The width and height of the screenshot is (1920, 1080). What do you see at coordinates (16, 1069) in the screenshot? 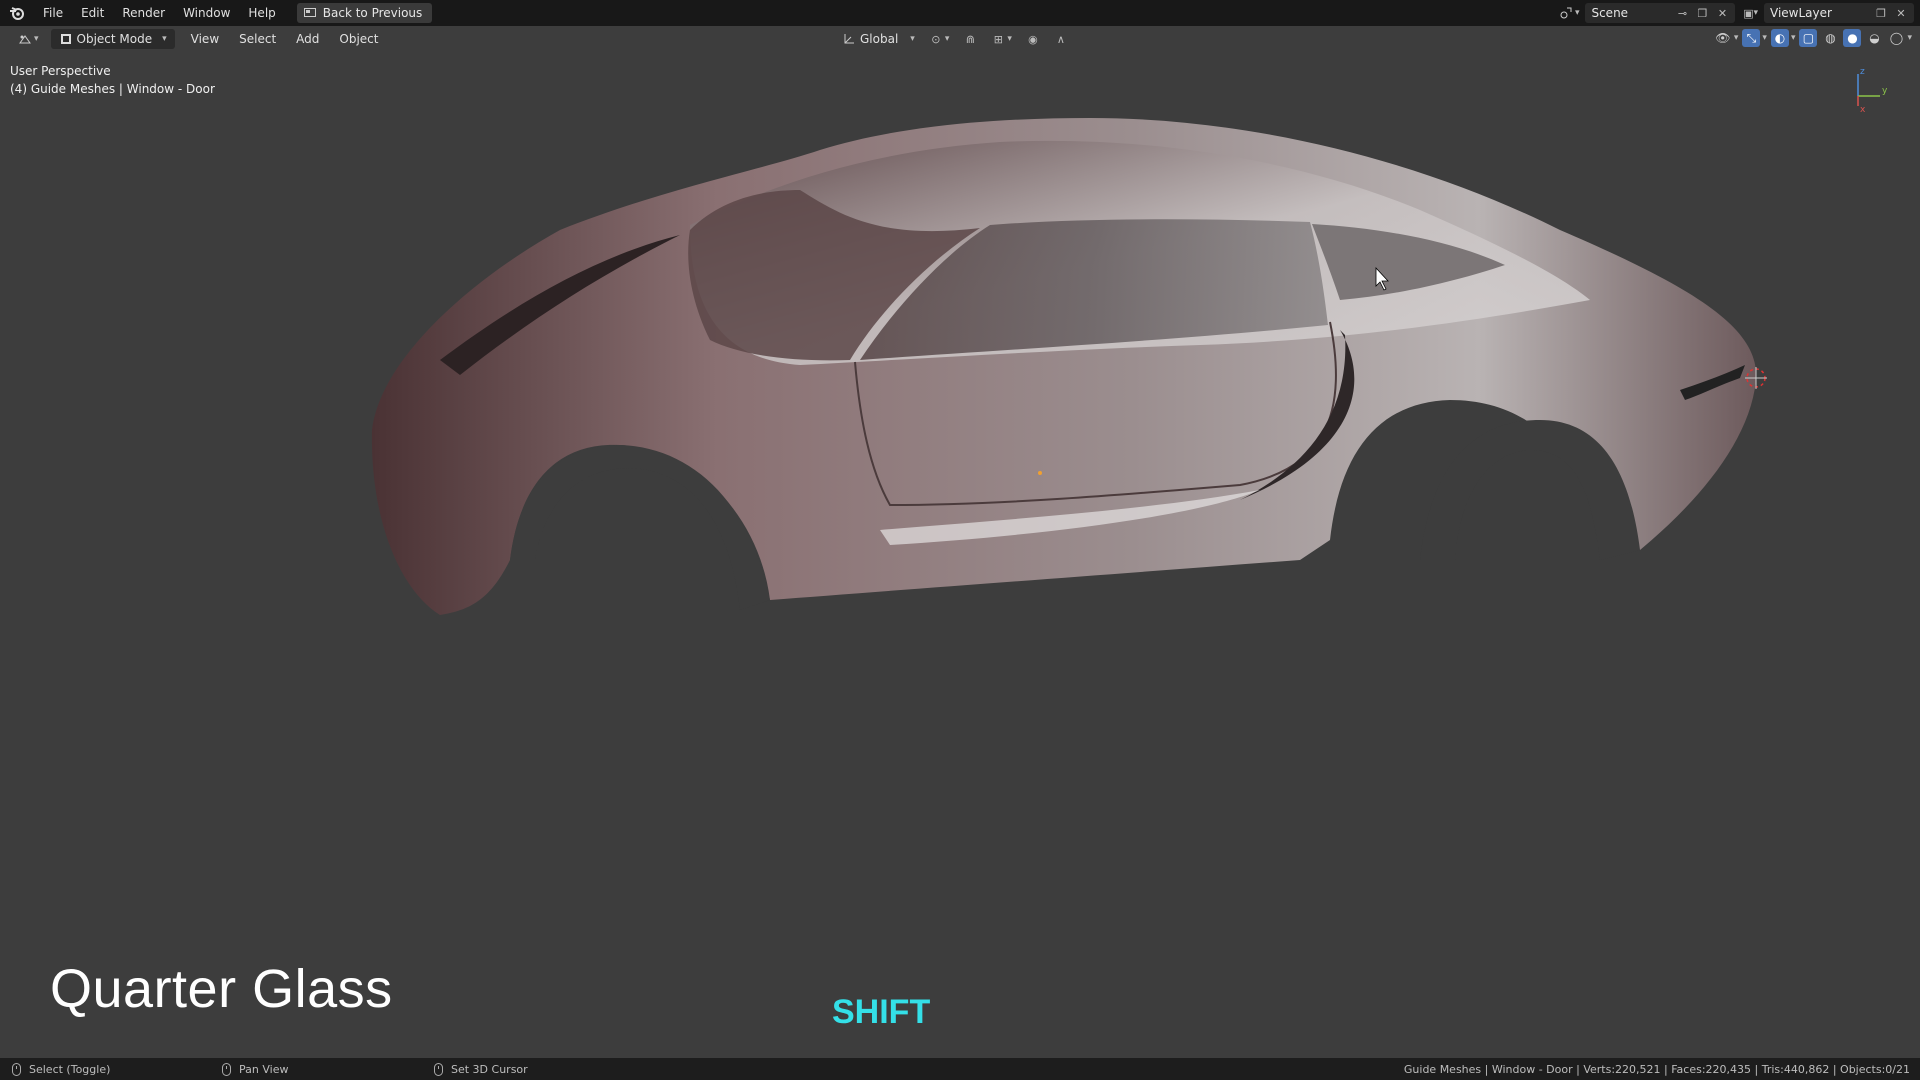
I see `left-mouse-icon` at bounding box center [16, 1069].